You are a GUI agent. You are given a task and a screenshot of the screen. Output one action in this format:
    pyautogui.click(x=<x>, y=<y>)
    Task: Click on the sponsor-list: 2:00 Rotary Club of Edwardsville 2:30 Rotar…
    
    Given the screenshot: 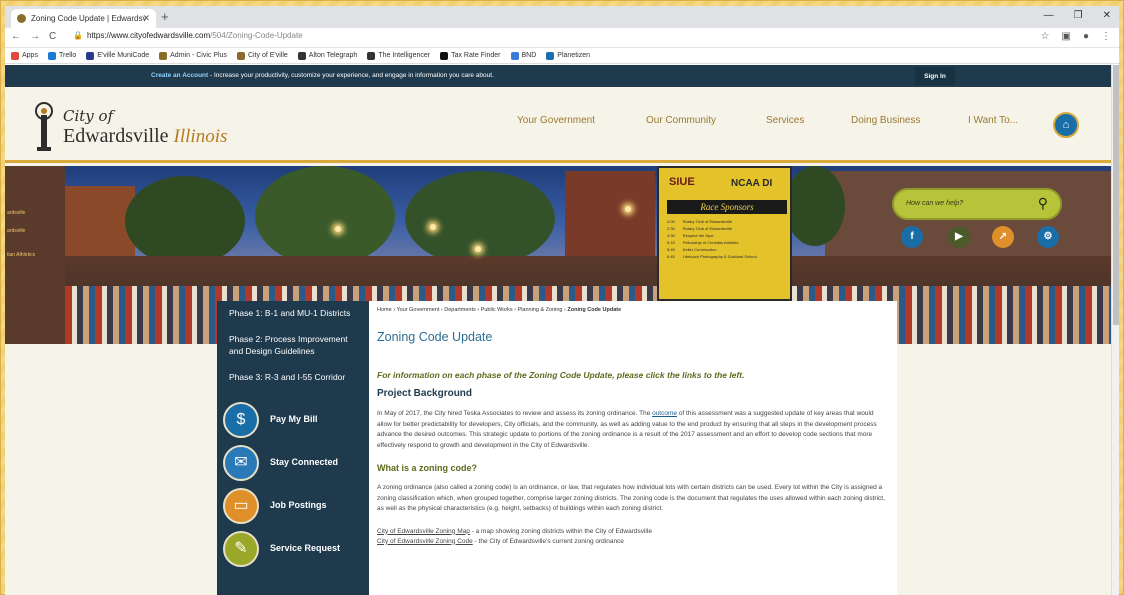 What is the action you would take?
    pyautogui.click(x=726, y=239)
    